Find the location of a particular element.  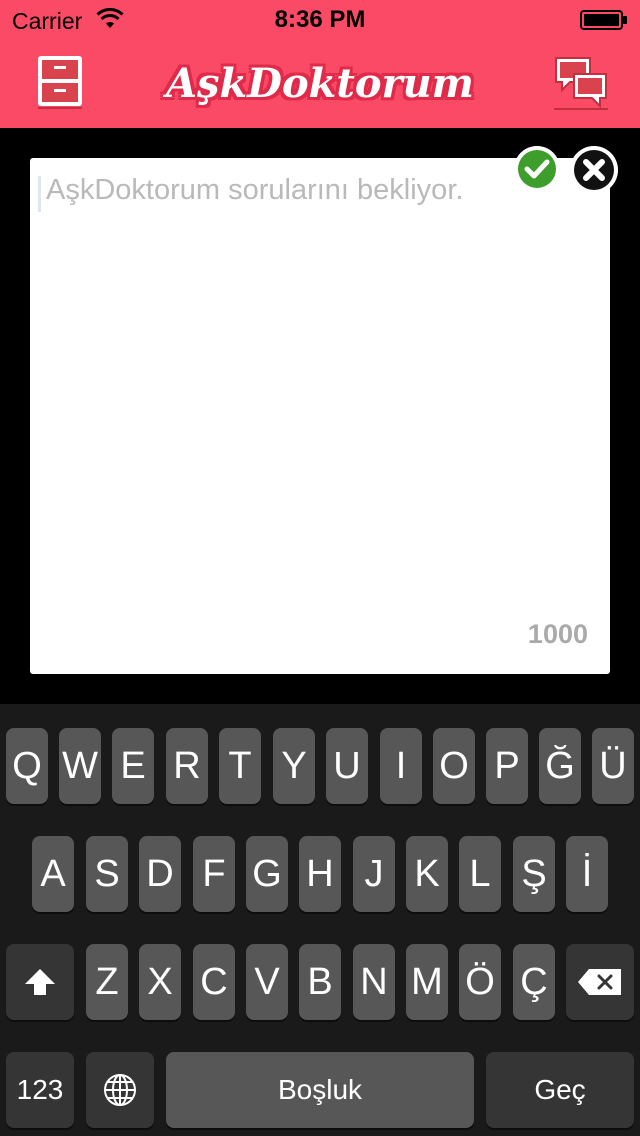

backspace-key is located at coordinates (600, 982).